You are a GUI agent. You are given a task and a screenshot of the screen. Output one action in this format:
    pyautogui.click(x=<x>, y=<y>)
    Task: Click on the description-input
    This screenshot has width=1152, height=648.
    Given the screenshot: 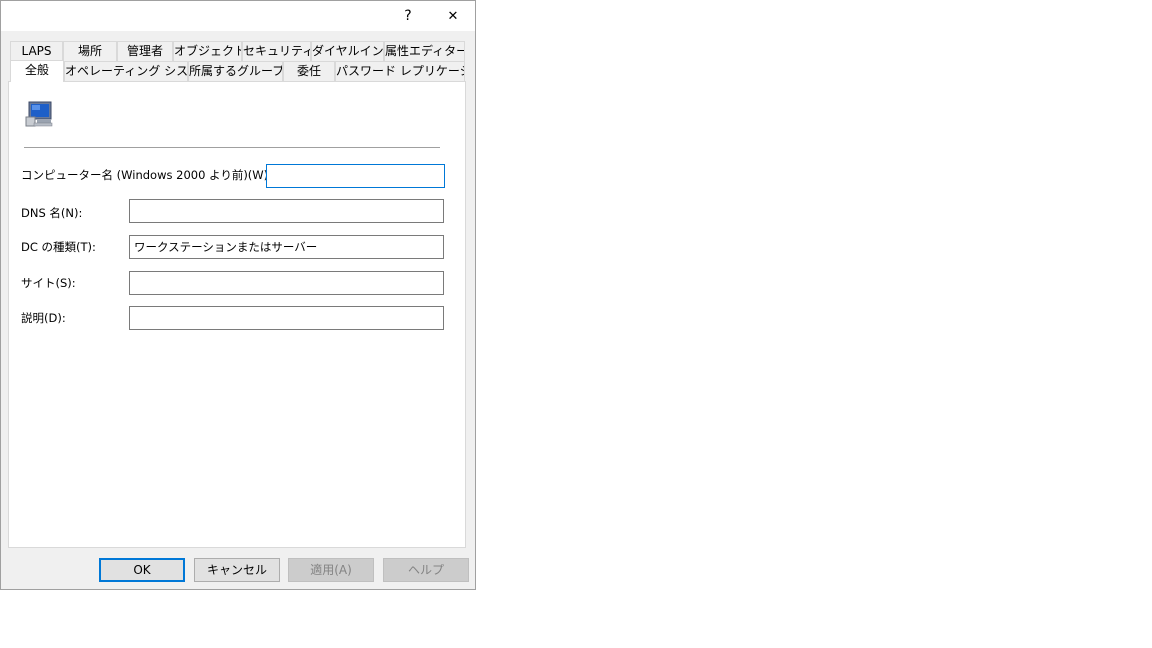 What is the action you would take?
    pyautogui.click(x=286, y=318)
    